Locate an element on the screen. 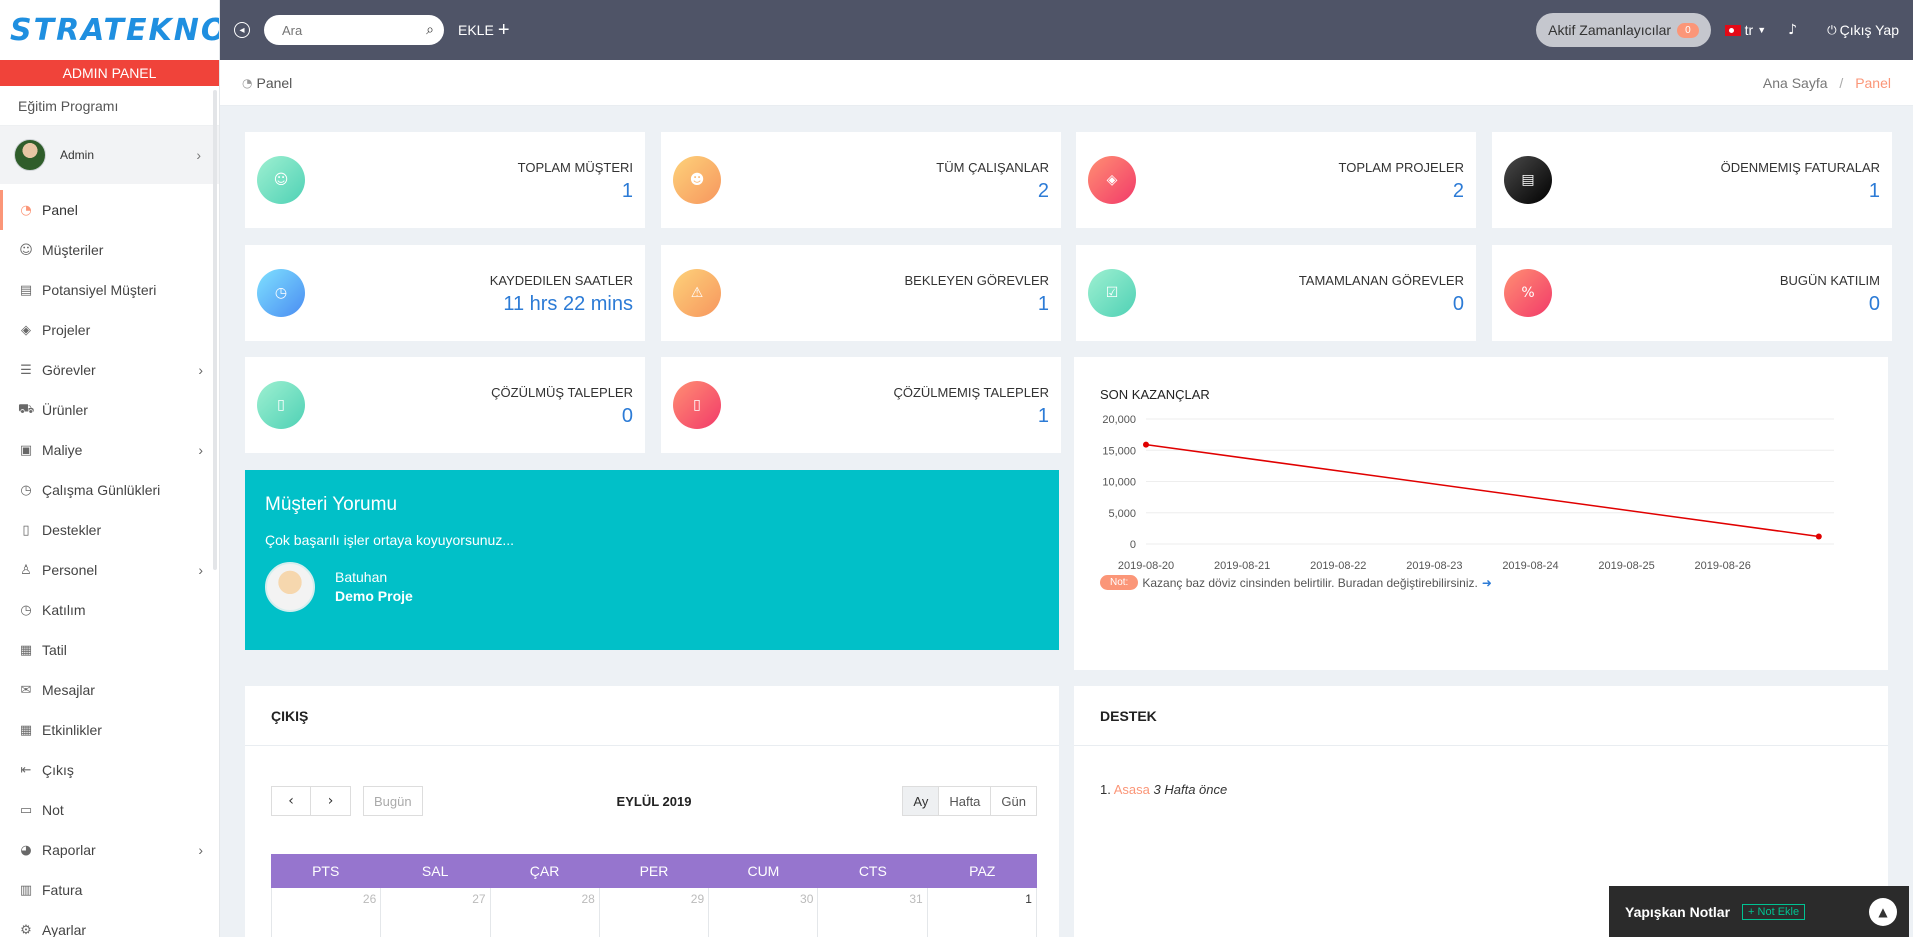 The width and height of the screenshot is (1913, 937). active-timers-button: Aktif Zamanlayıcılar 0 is located at coordinates (1623, 30).